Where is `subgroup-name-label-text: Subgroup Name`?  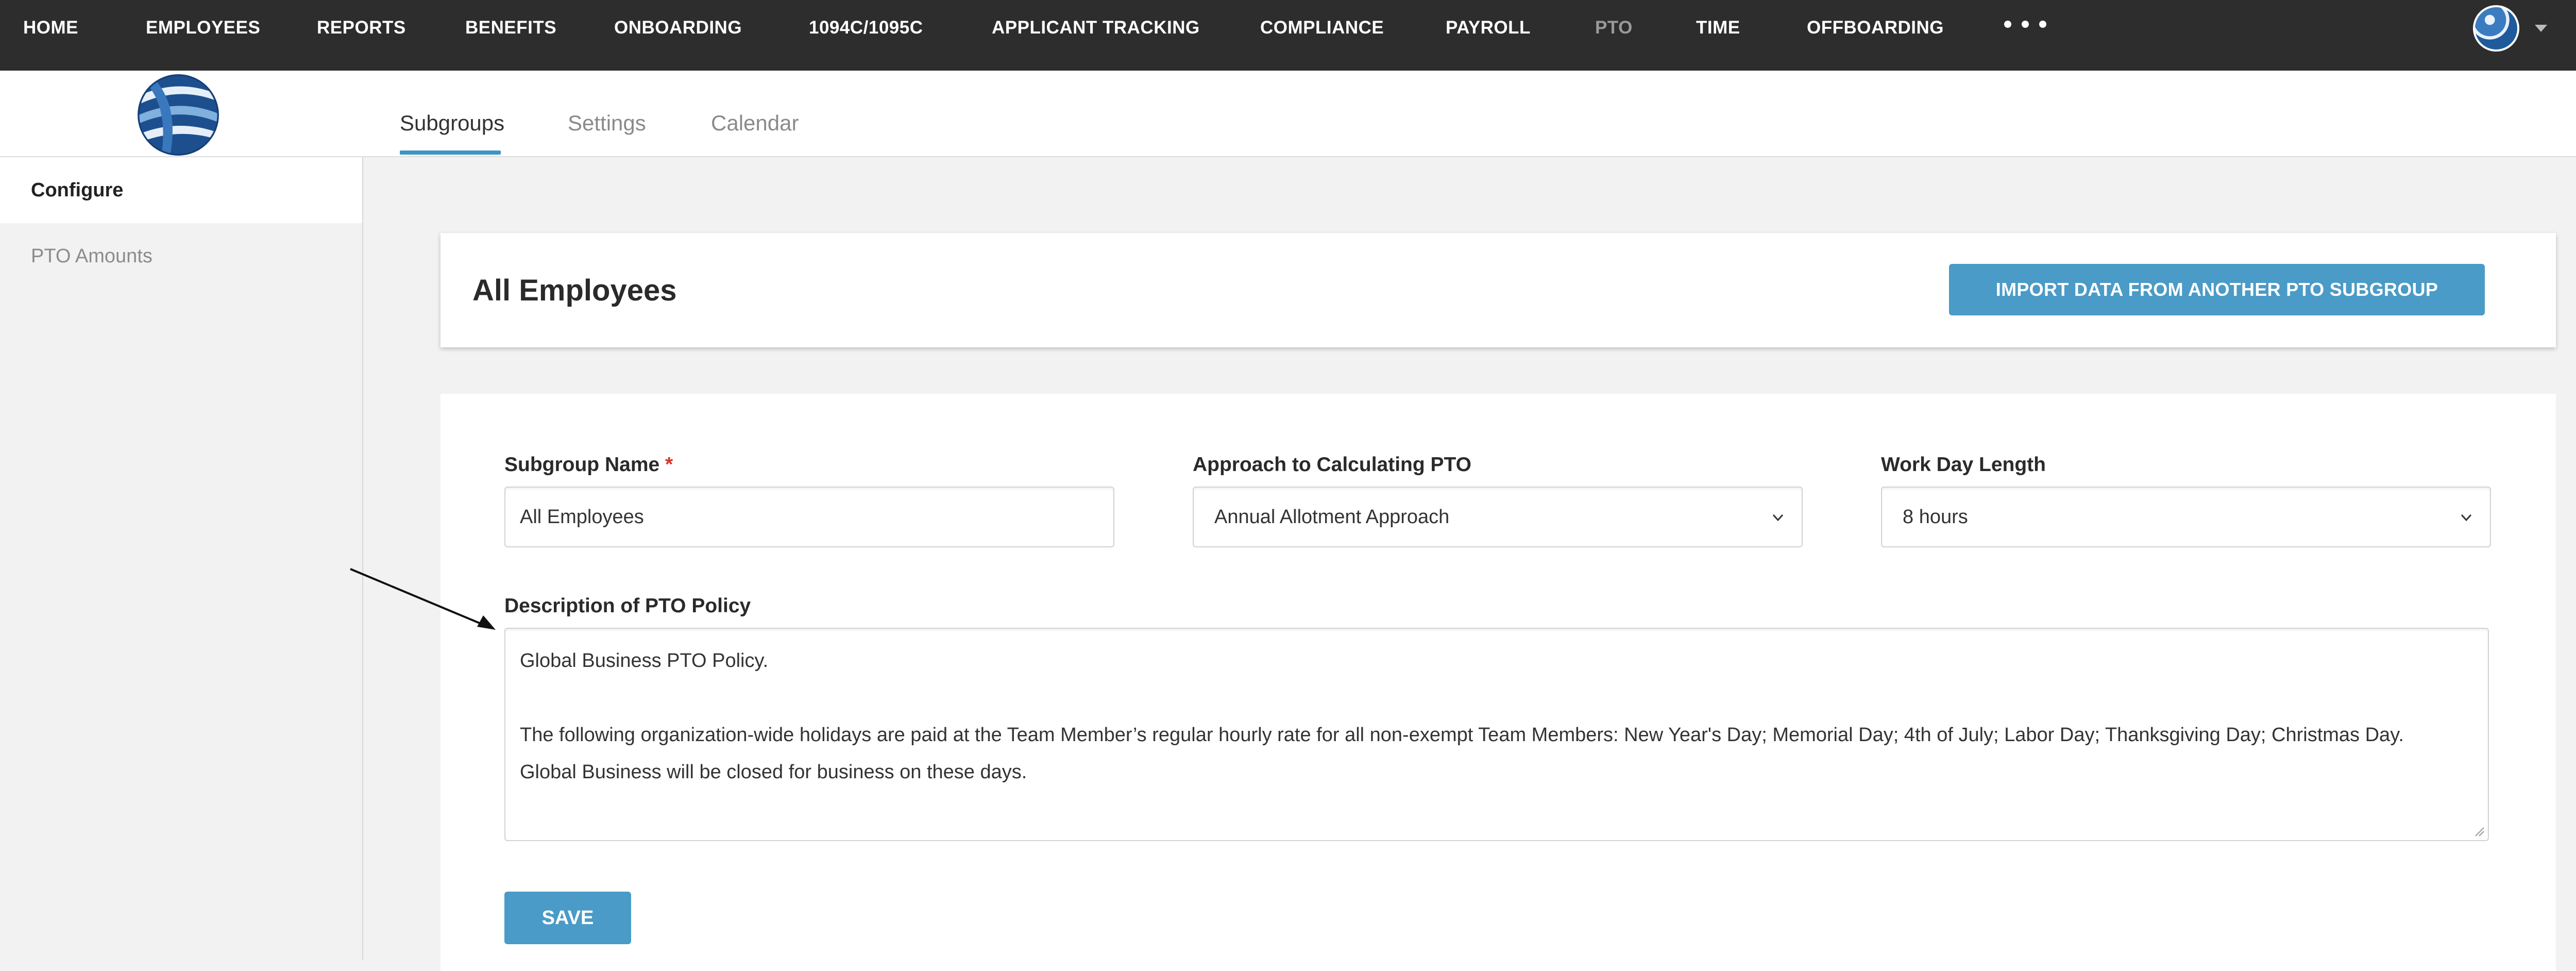 subgroup-name-label-text: Subgroup Name is located at coordinates (582, 465).